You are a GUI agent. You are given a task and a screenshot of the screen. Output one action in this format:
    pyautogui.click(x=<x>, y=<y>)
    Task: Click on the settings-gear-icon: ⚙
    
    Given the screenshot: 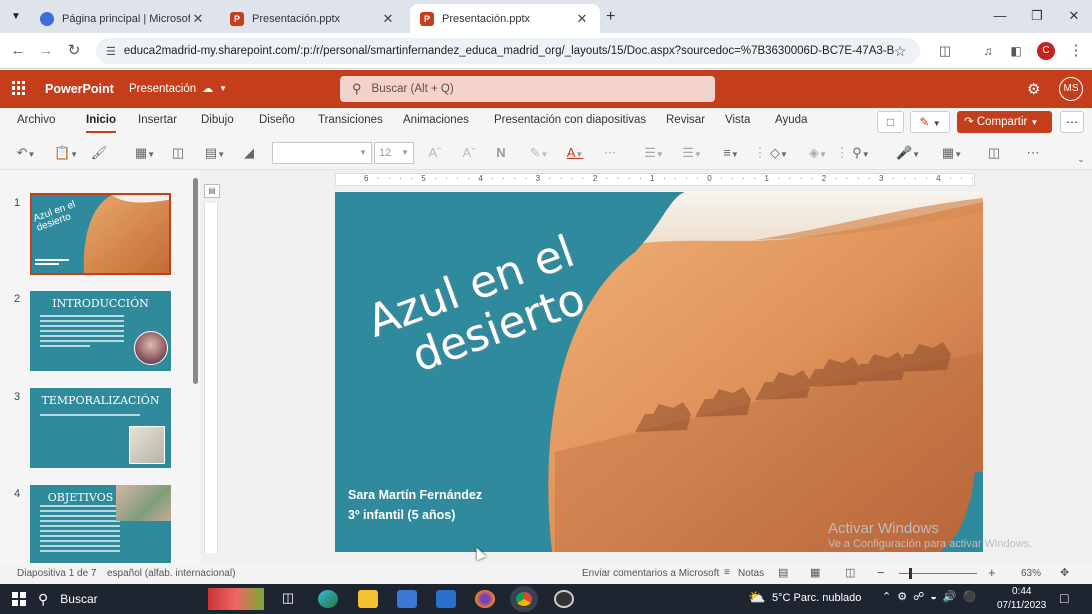 What is the action you would take?
    pyautogui.click(x=1033, y=89)
    